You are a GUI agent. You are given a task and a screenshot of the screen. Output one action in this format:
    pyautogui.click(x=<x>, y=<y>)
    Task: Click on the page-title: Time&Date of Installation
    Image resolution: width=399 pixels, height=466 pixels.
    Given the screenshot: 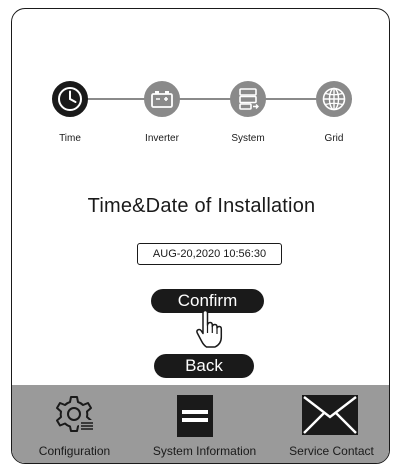 What is the action you would take?
    pyautogui.click(x=201, y=206)
    